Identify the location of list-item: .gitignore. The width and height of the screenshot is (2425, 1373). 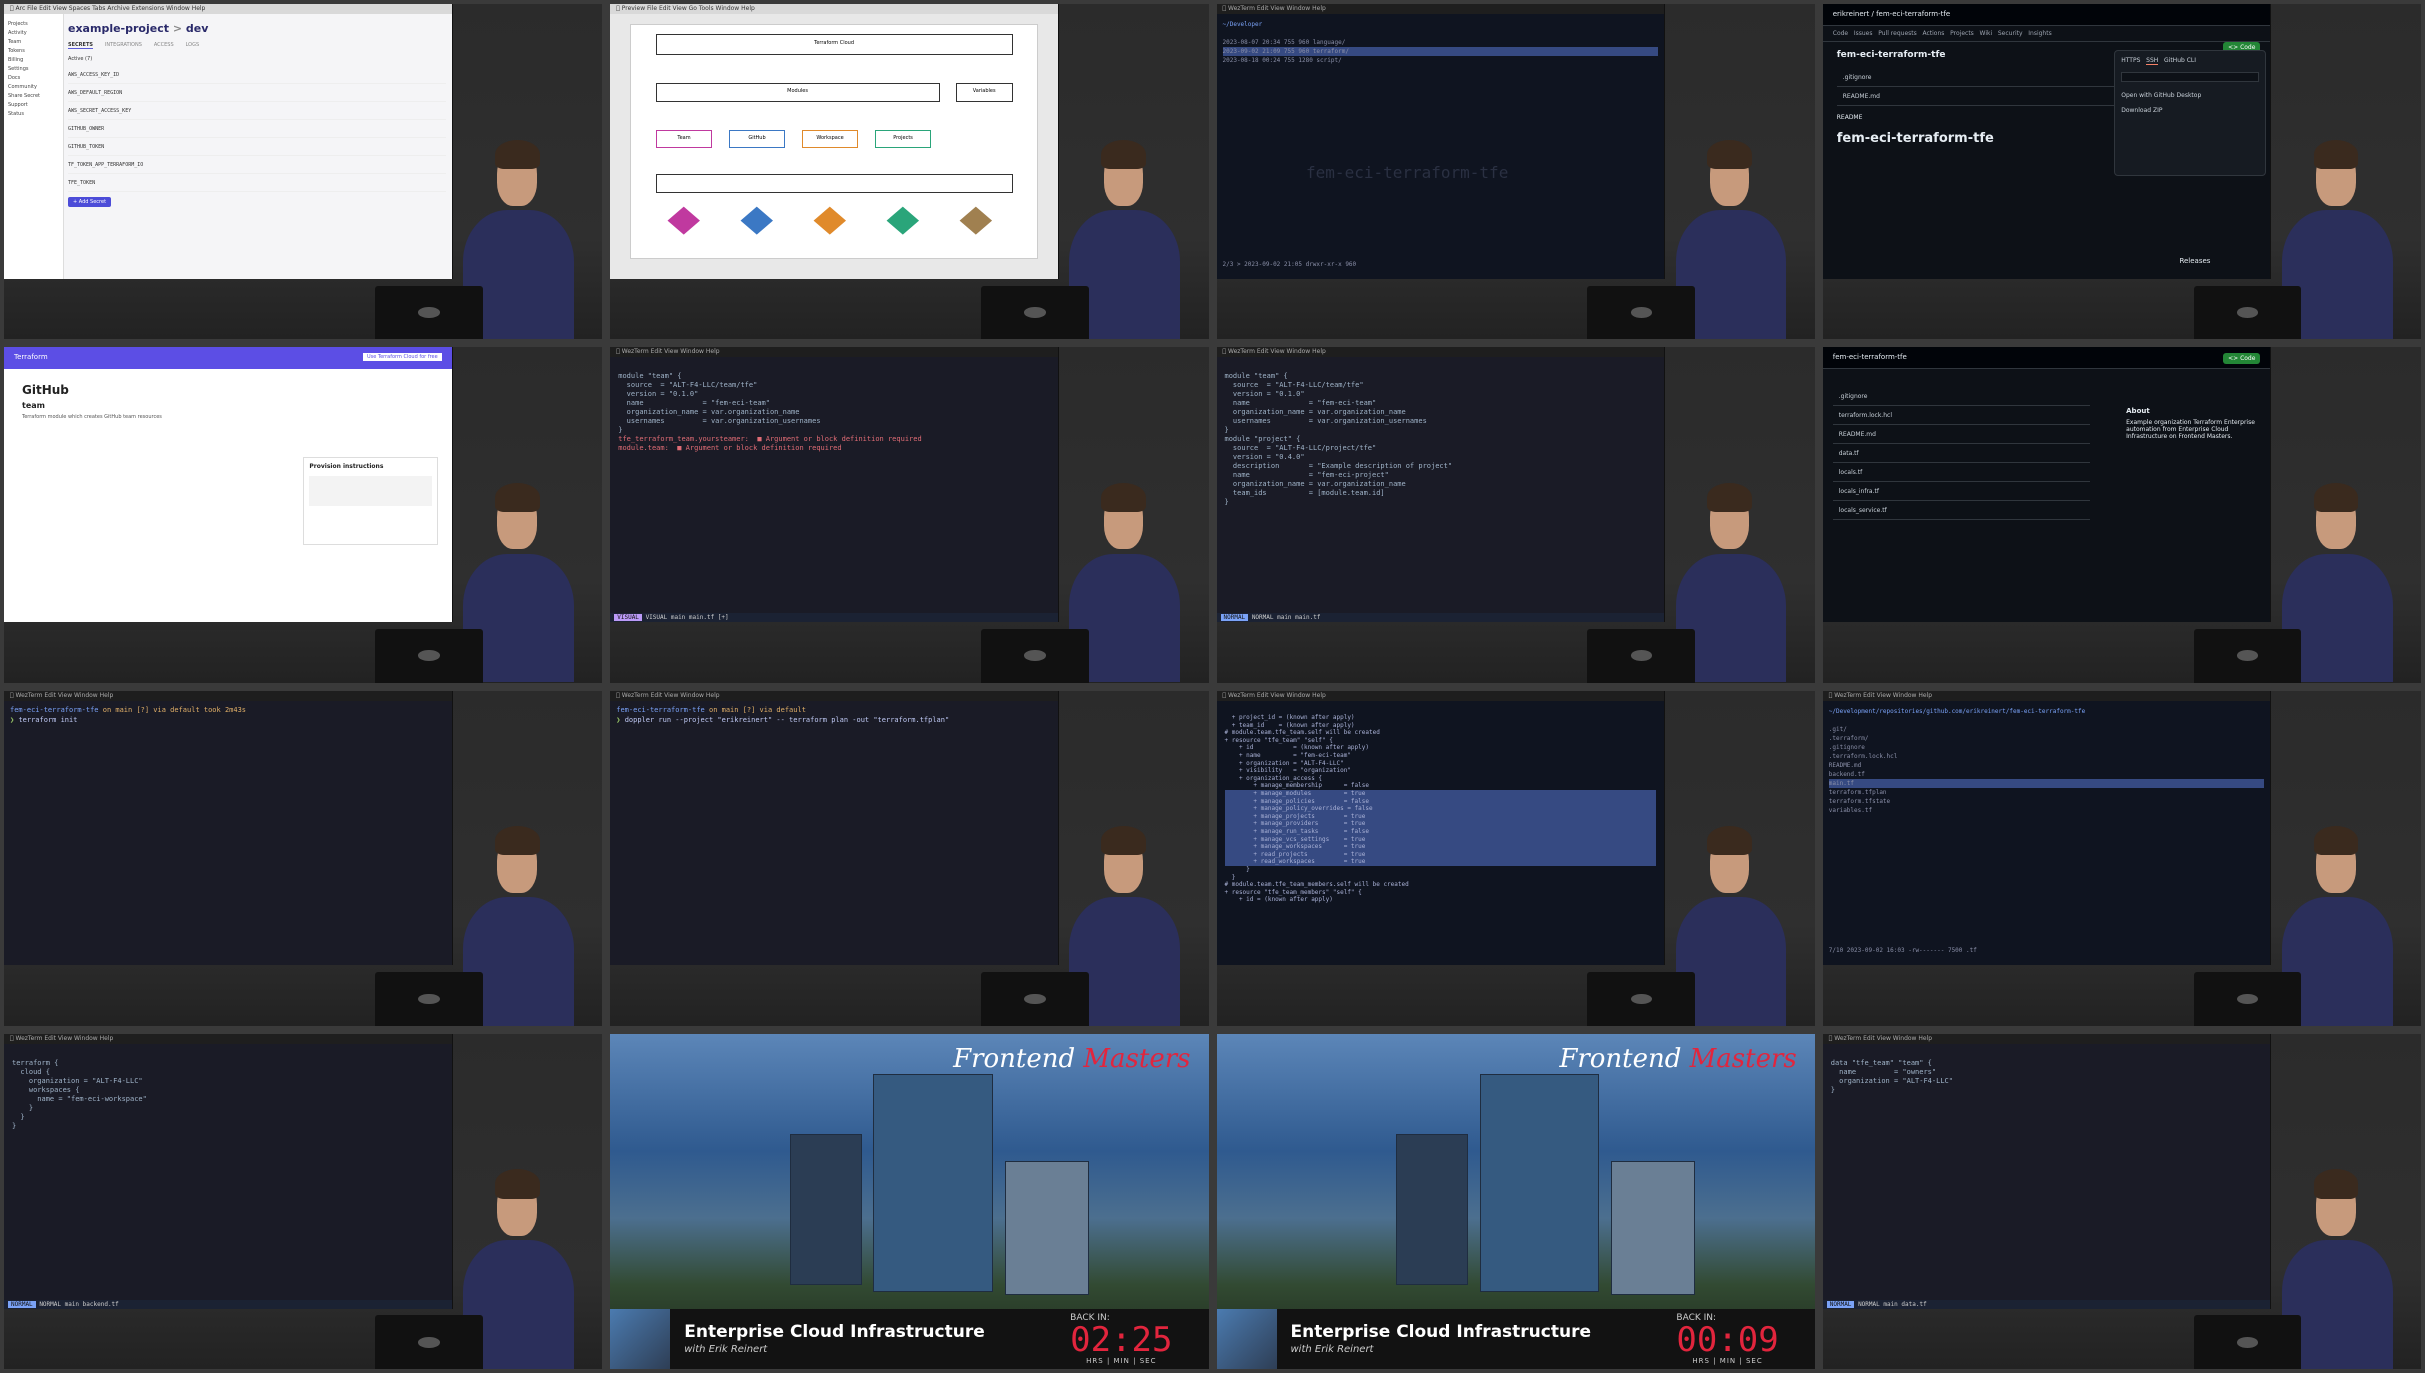
(2047, 747).